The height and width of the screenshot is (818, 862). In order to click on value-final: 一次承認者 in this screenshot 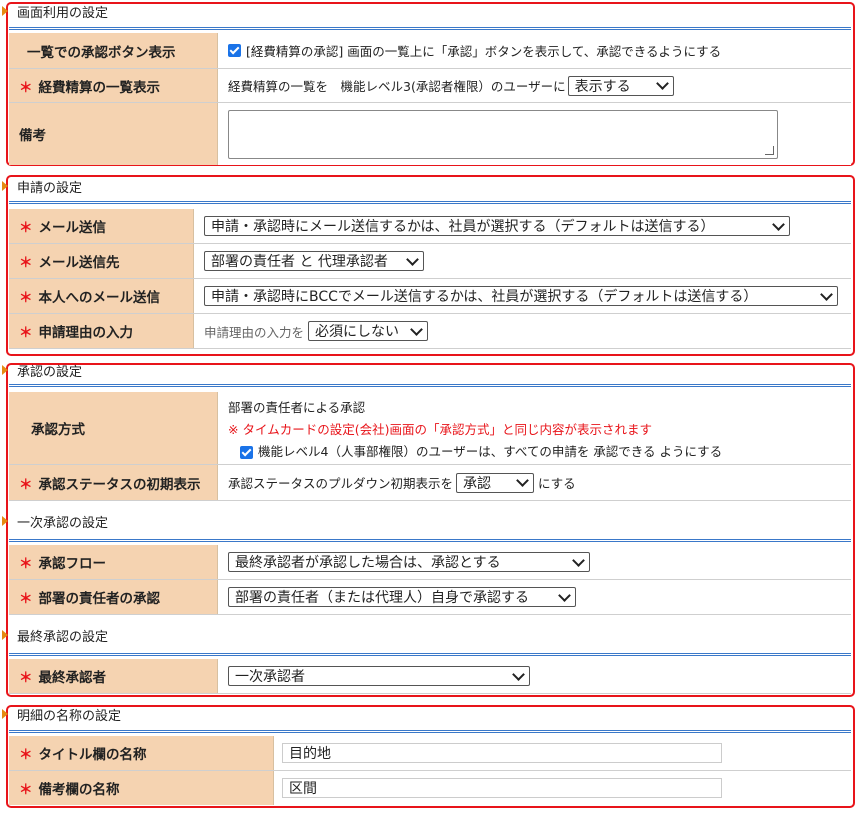, I will do `click(534, 676)`.